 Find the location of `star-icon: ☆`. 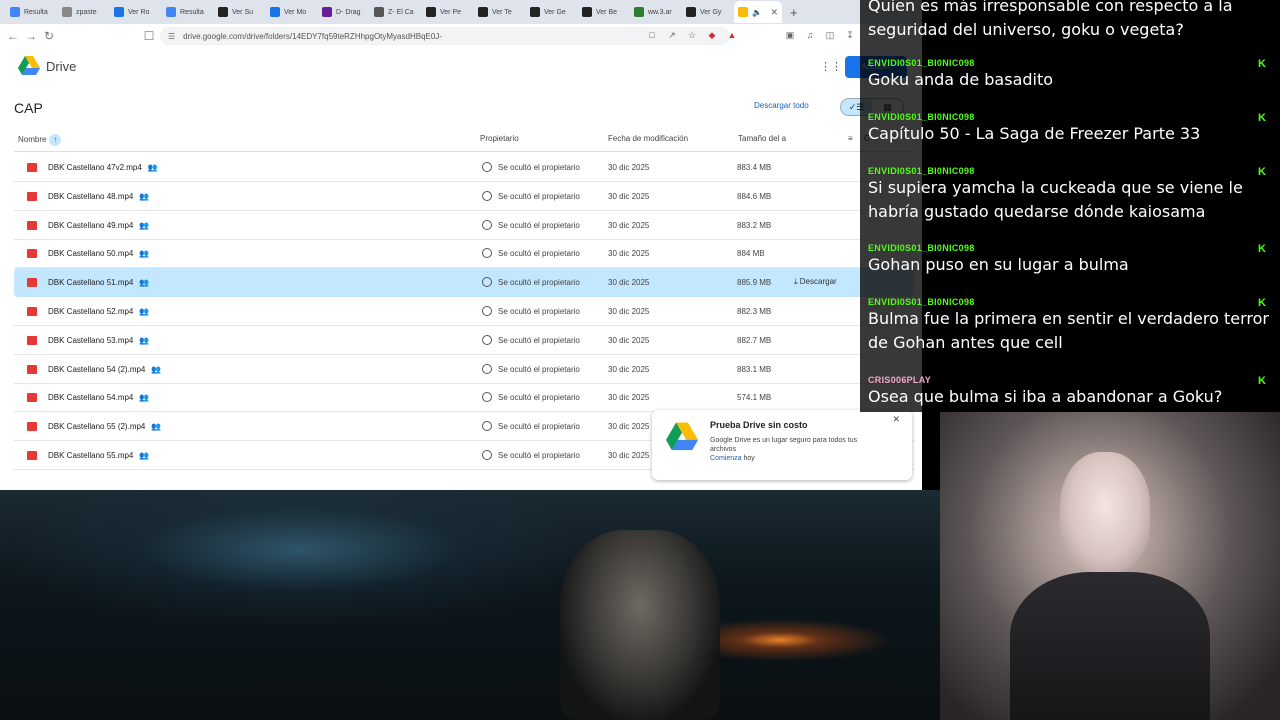

star-icon: ☆ is located at coordinates (692, 35).